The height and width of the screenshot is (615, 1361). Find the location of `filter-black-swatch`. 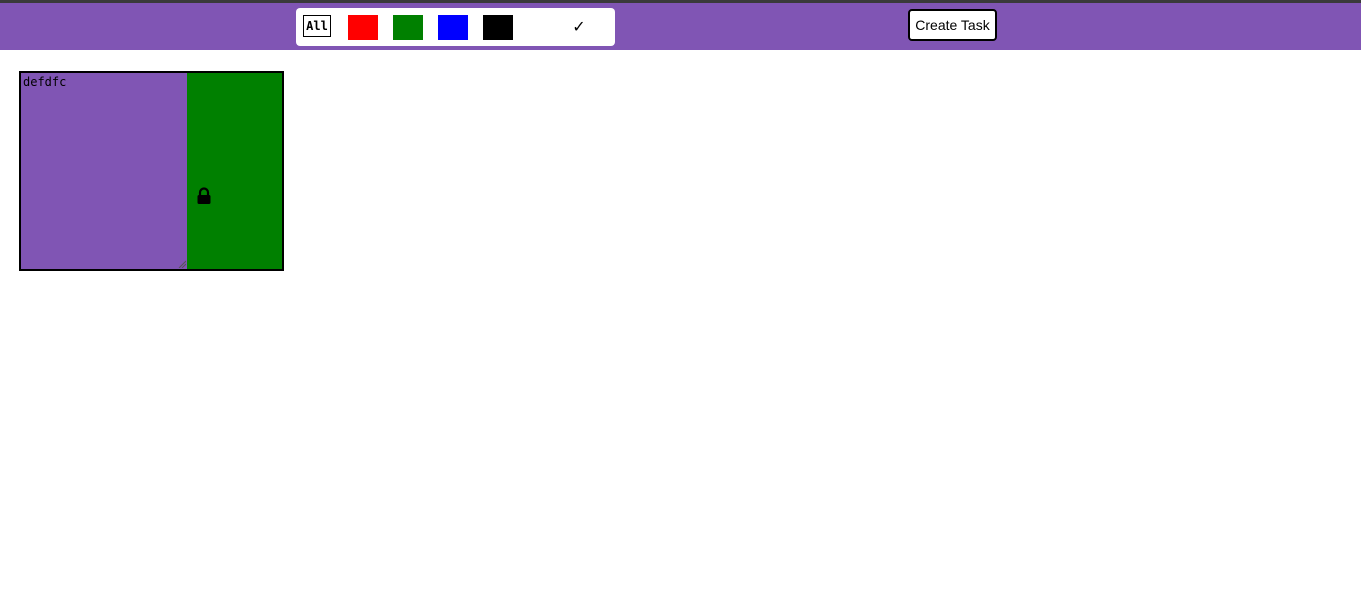

filter-black-swatch is located at coordinates (498, 27).